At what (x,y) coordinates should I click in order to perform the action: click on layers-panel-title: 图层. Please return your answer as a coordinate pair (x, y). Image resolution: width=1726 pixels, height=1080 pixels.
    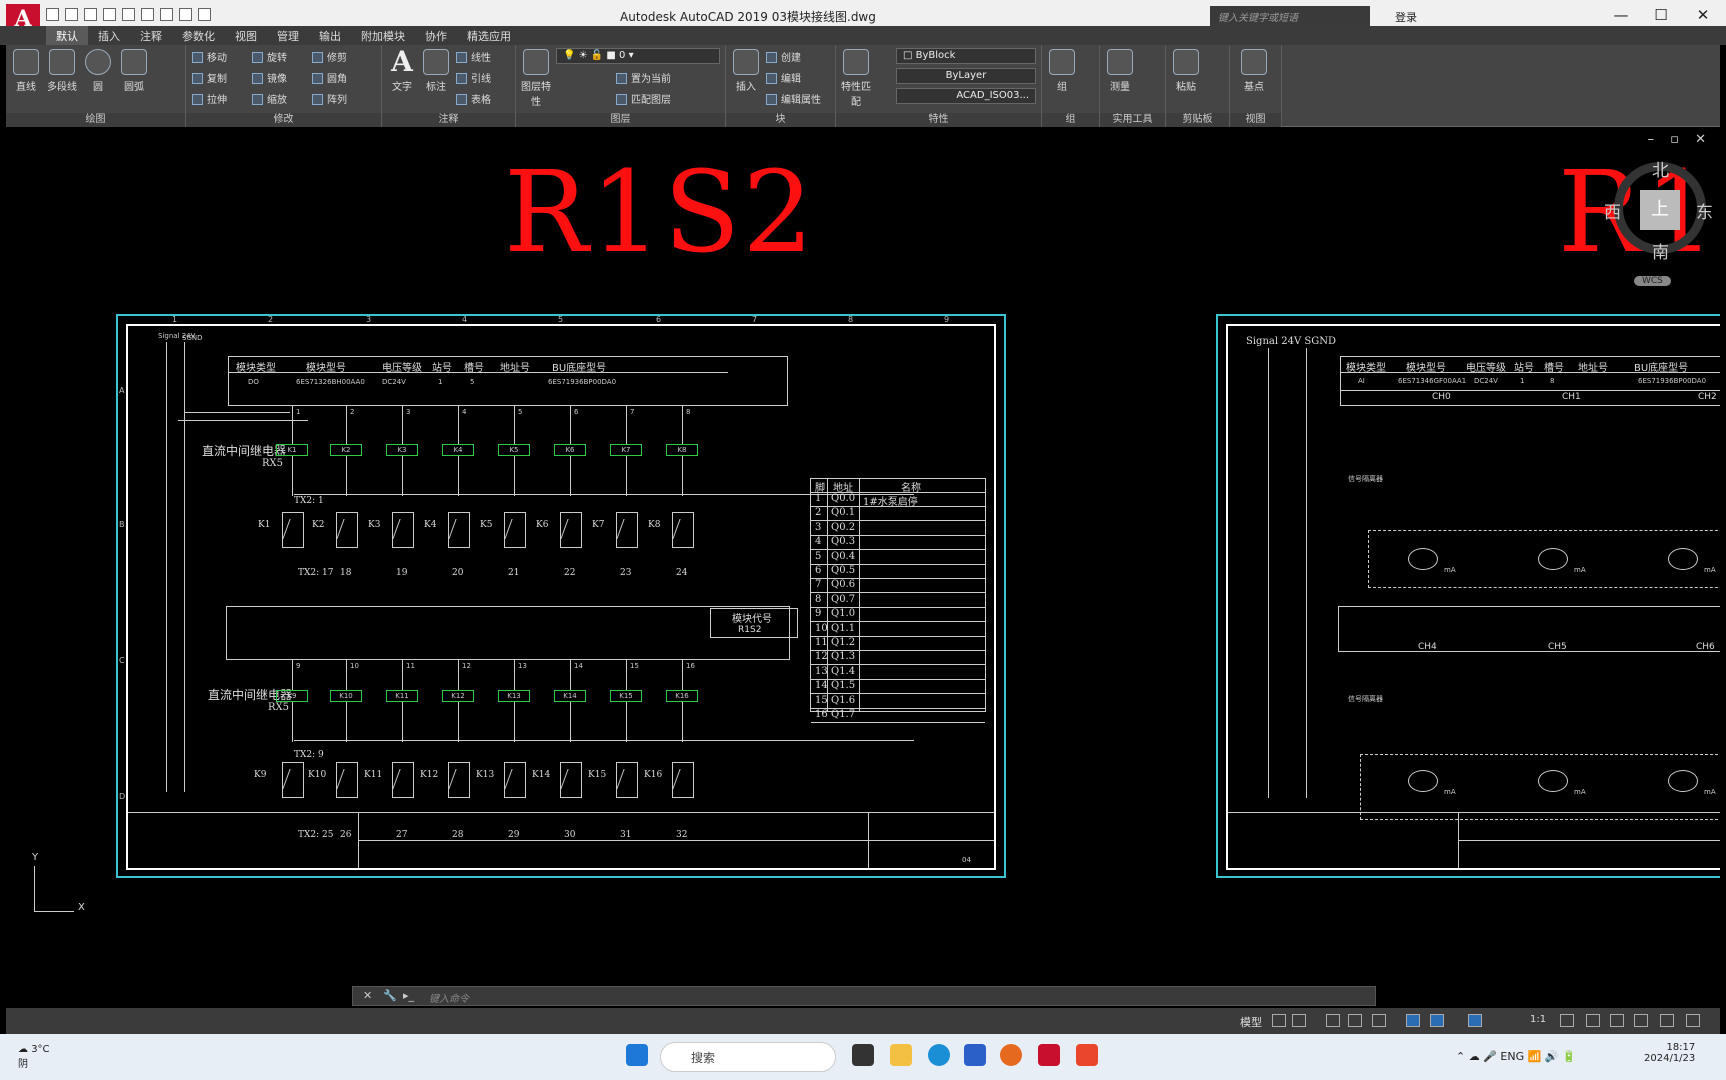
    Looking at the image, I should click on (620, 120).